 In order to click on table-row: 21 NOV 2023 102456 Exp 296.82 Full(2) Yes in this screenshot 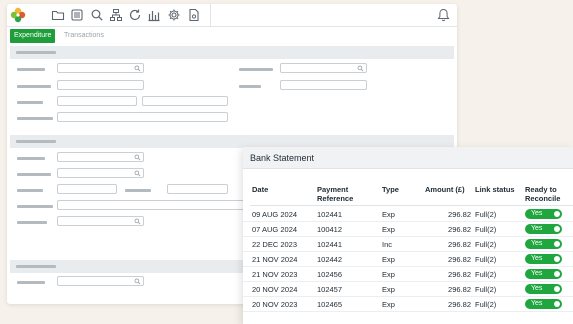, I will do `click(408, 274)`.